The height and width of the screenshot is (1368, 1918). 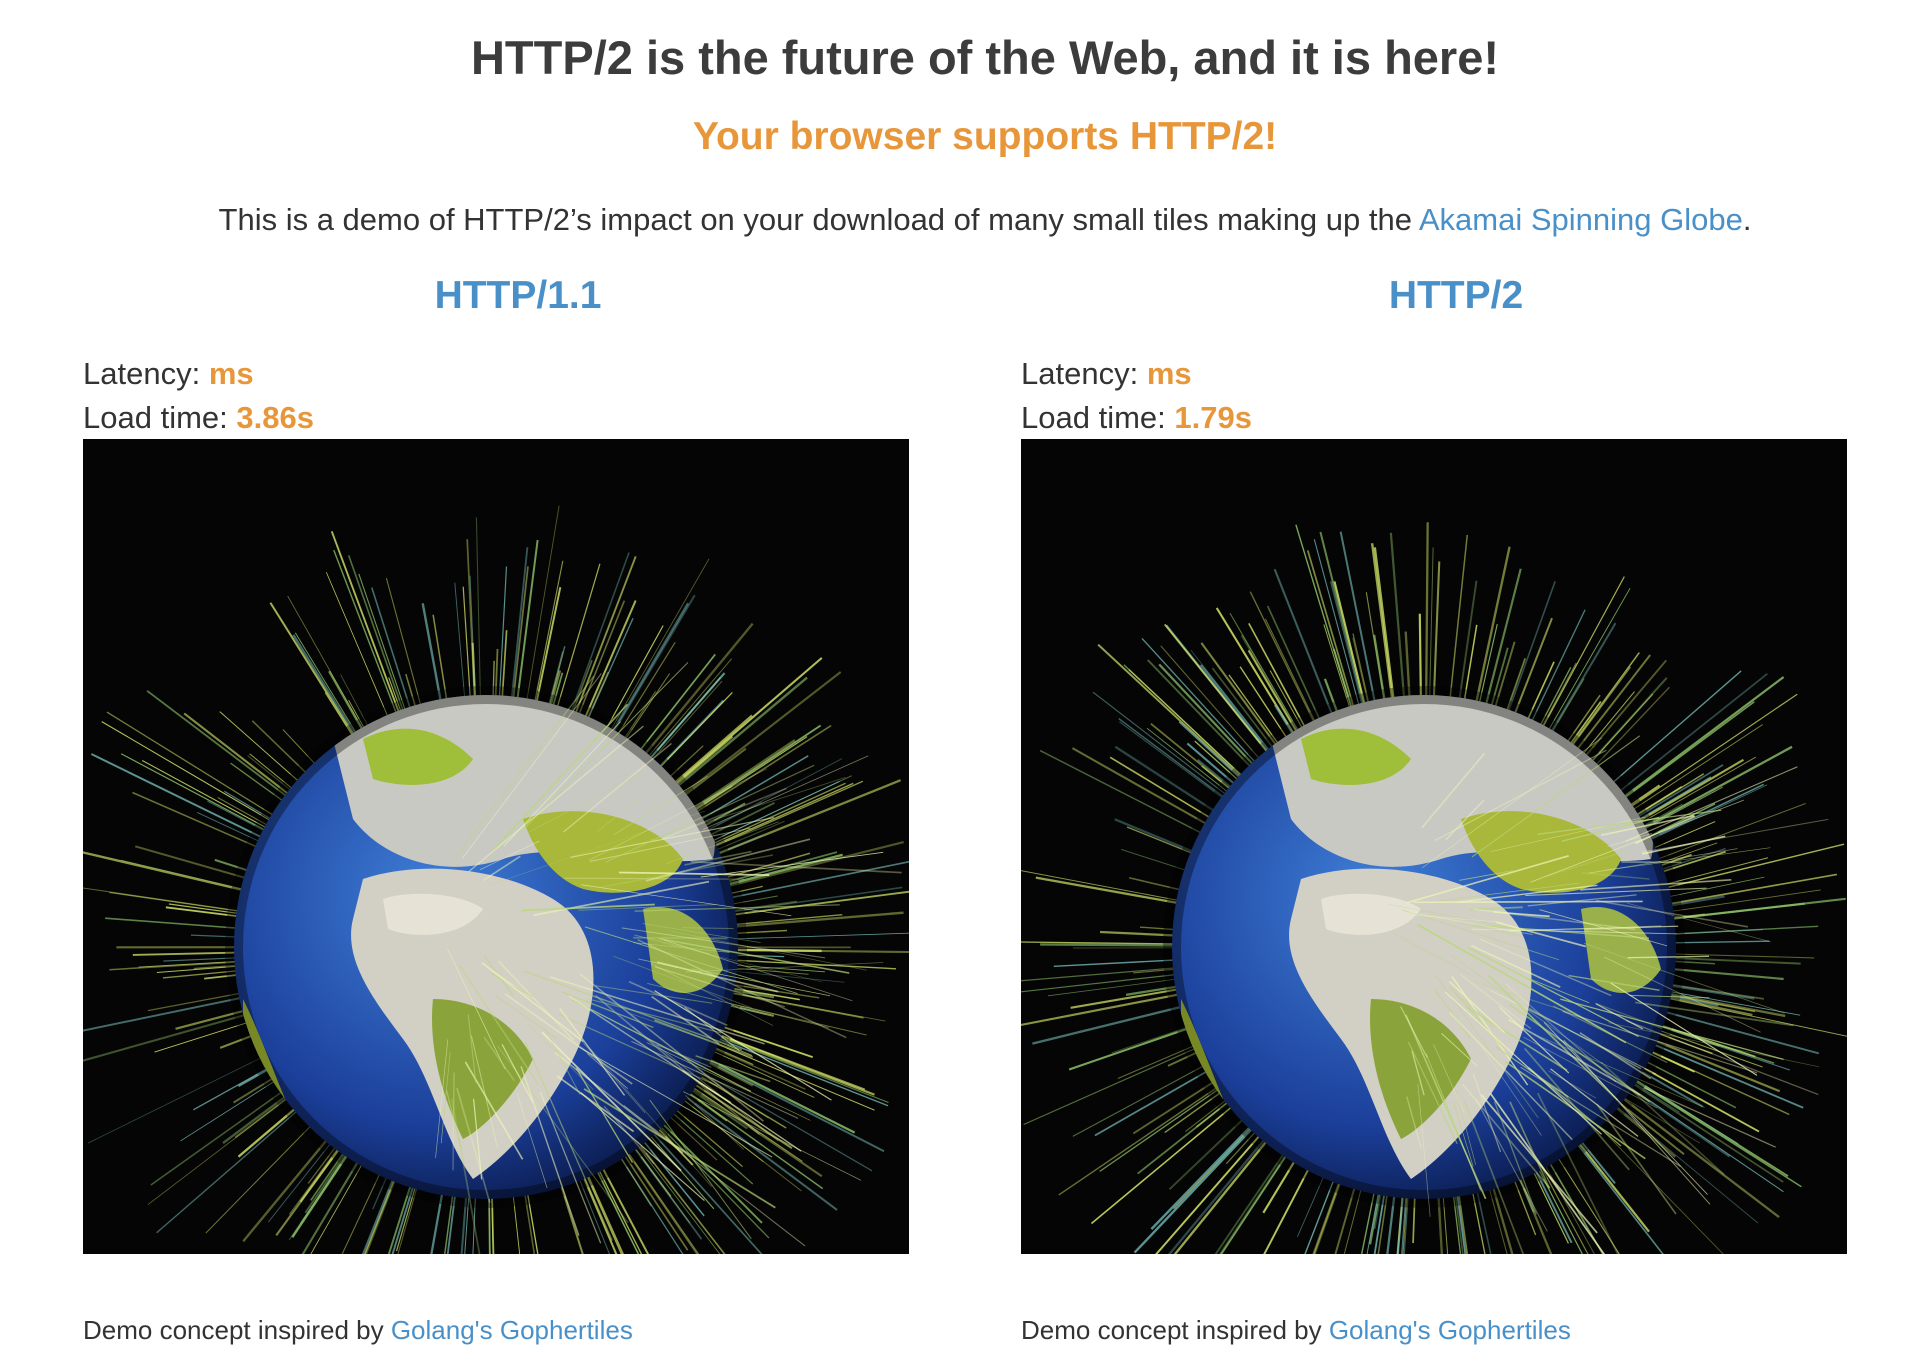 I want to click on http1-latency: Latency: ms, so click(x=168, y=374).